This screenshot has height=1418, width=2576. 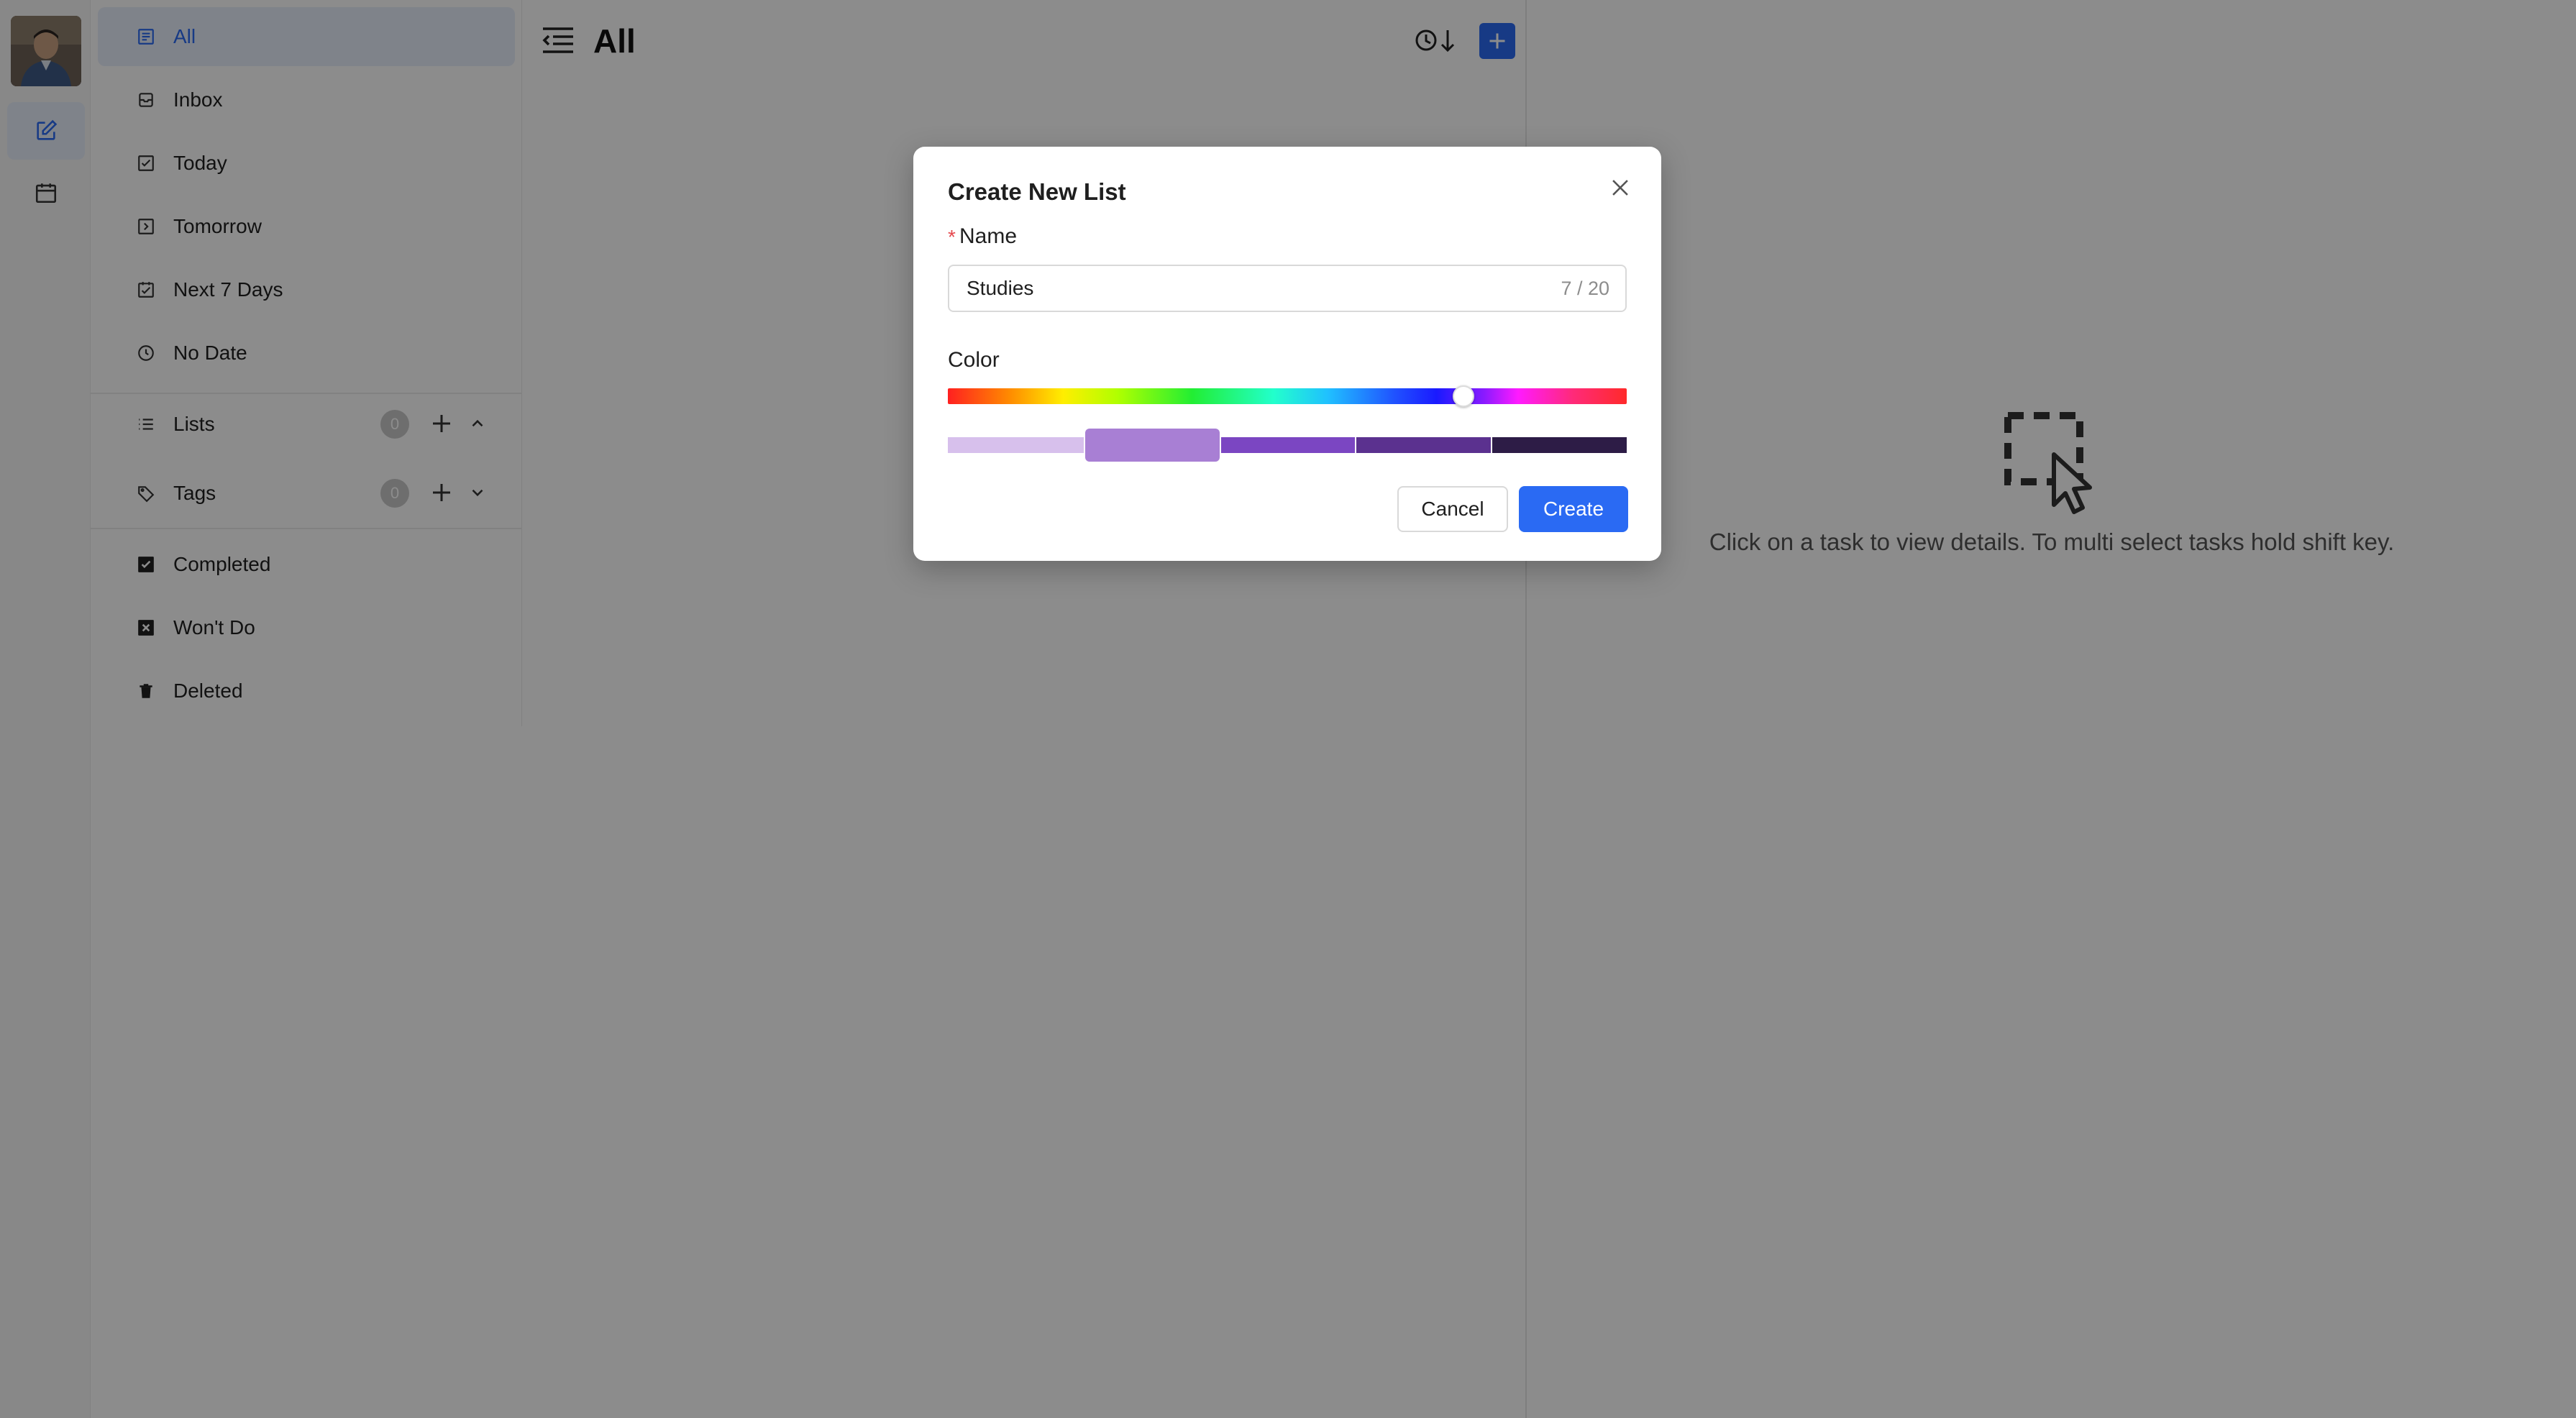 What do you see at coordinates (1620, 188) in the screenshot?
I see `close-icon` at bounding box center [1620, 188].